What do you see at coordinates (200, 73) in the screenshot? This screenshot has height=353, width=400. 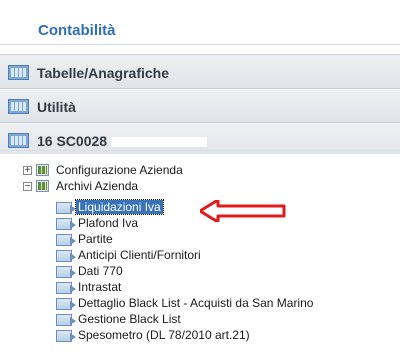 I see `section-tabelle-anagrafiche: Tabelle/Anagrafiche` at bounding box center [200, 73].